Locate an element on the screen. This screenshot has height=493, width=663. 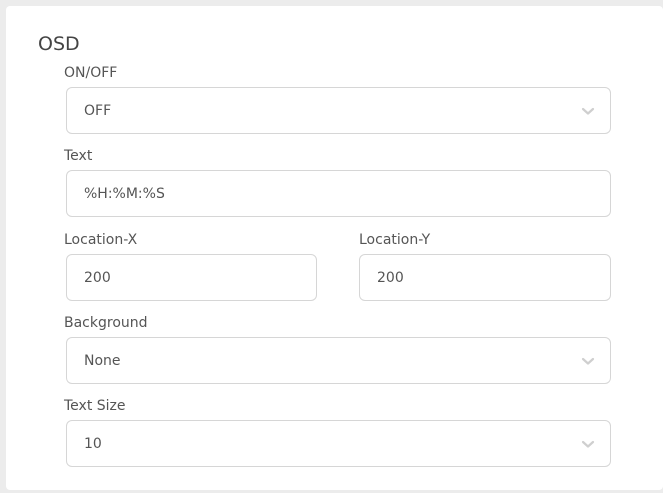
location-y-field is located at coordinates (485, 277).